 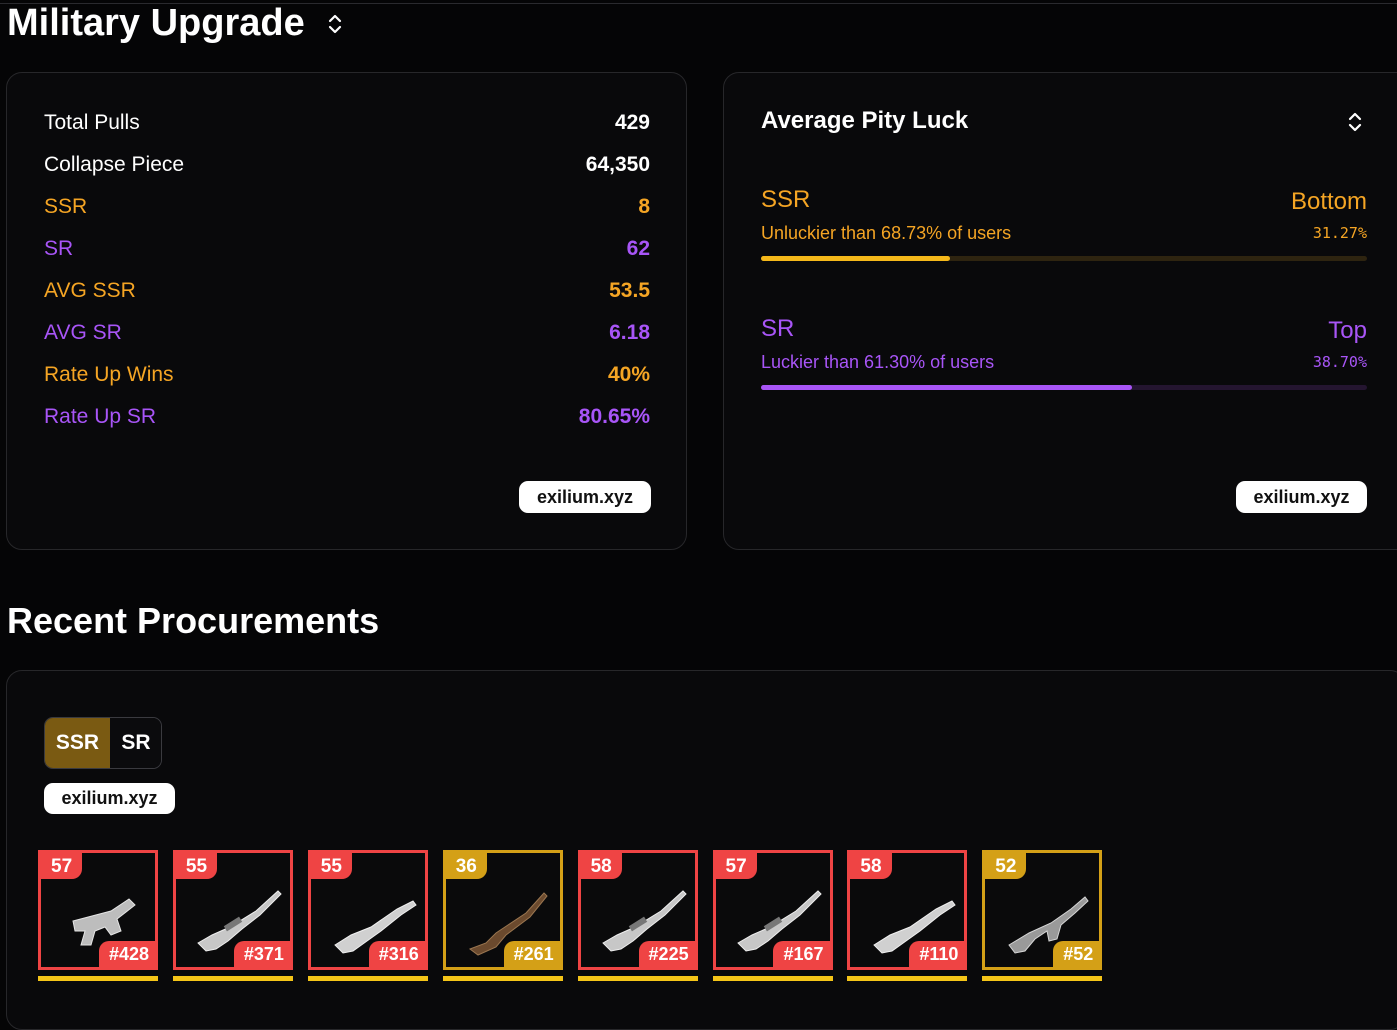 I want to click on stat-value: 429, so click(x=632, y=122).